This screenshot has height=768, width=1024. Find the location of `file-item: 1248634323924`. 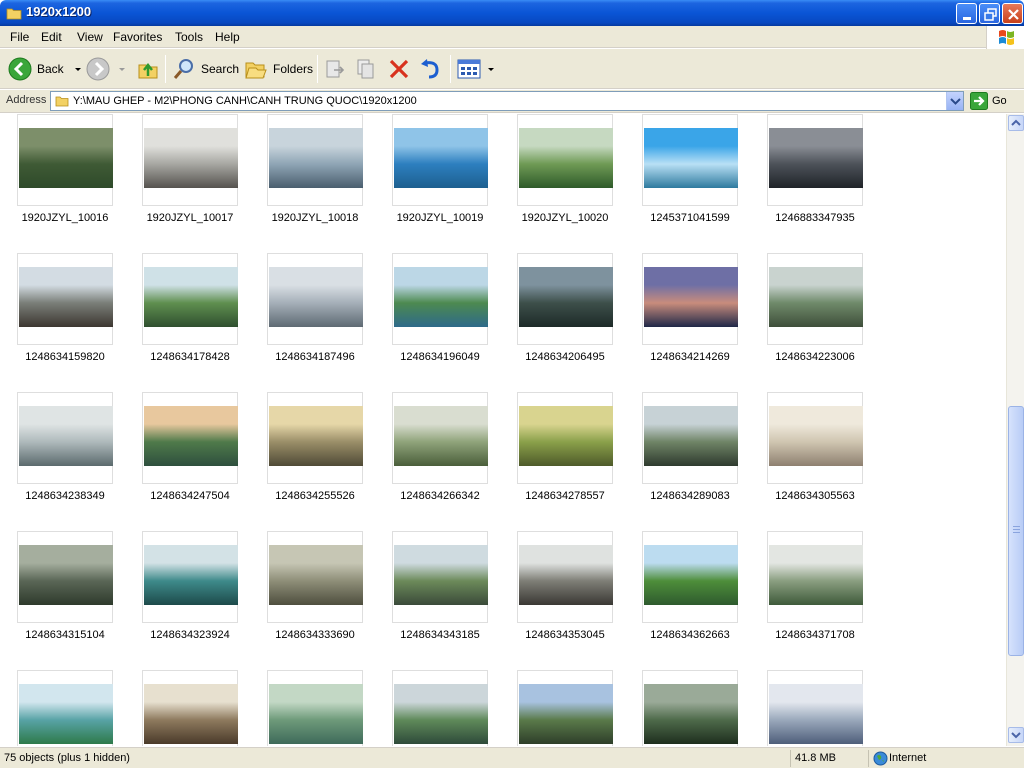

file-item: 1248634323924 is located at coordinates (181, 596).